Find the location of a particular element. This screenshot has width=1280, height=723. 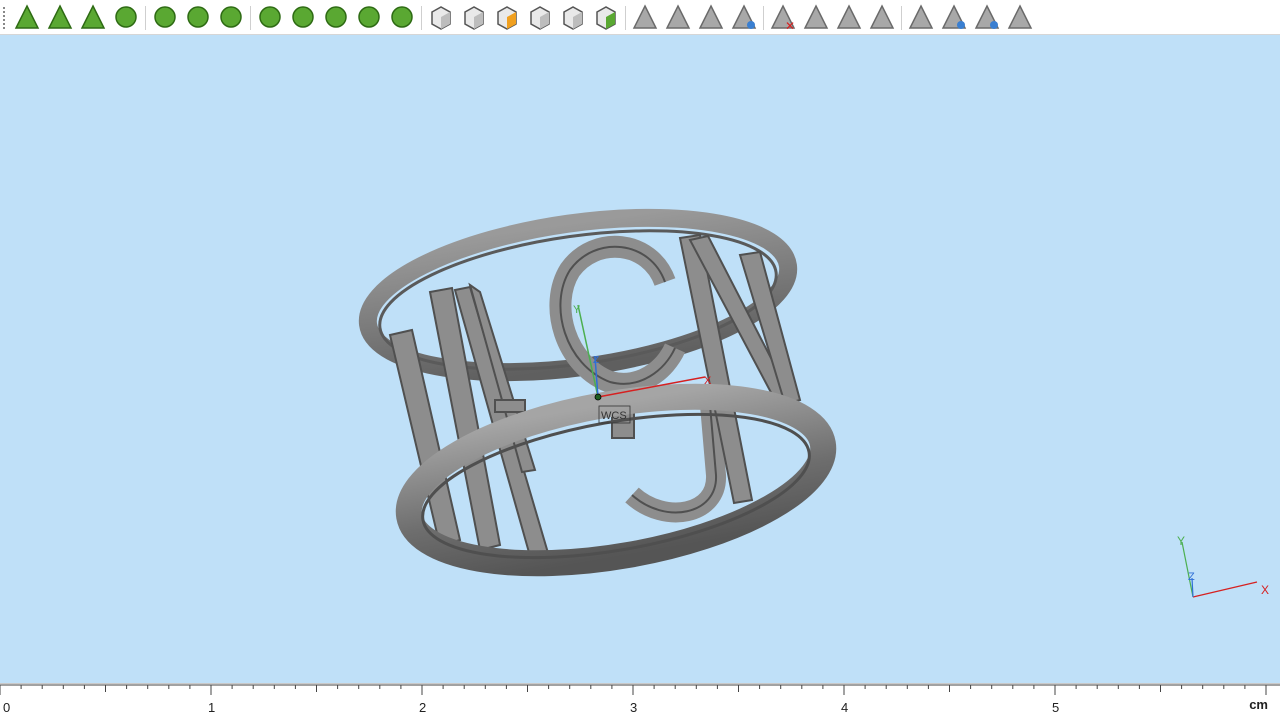

star-wheel-icon is located at coordinates (402, 17).